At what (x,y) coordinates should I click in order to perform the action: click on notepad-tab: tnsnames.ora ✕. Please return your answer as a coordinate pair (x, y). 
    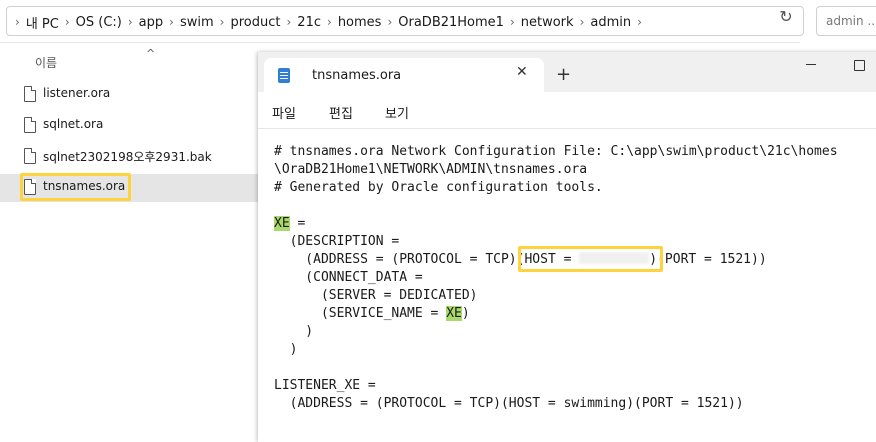
    Looking at the image, I should click on (404, 75).